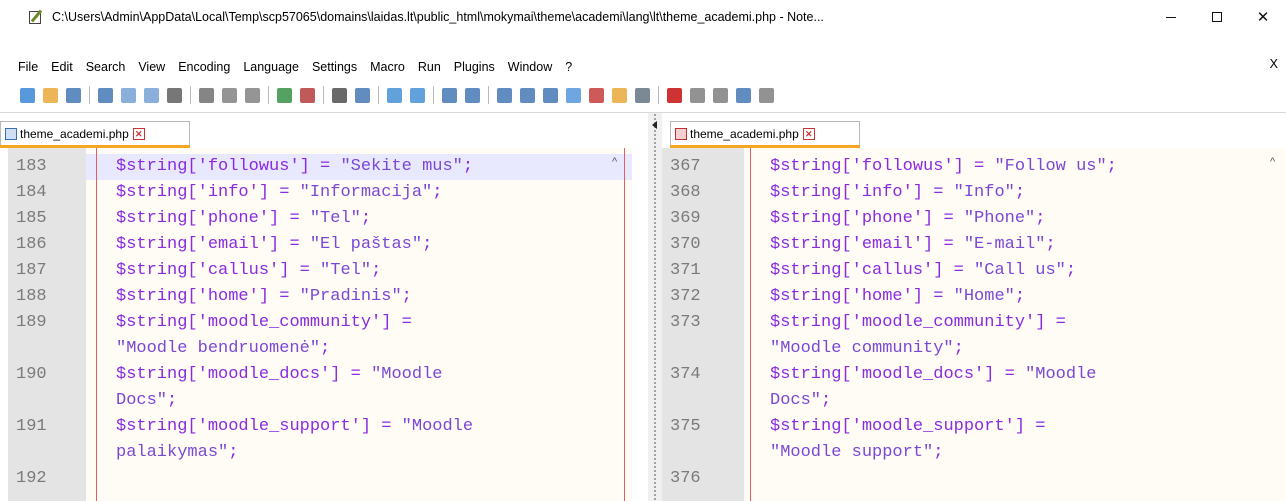  I want to click on close-window-button: ✕, so click(1263, 17).